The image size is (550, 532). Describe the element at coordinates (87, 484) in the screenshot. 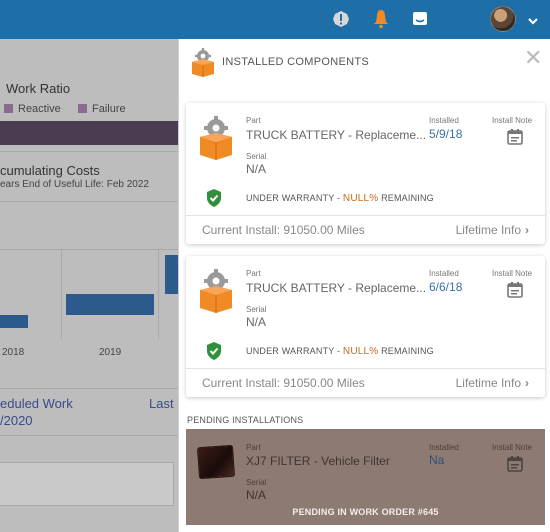

I see `dashboard-box` at that location.